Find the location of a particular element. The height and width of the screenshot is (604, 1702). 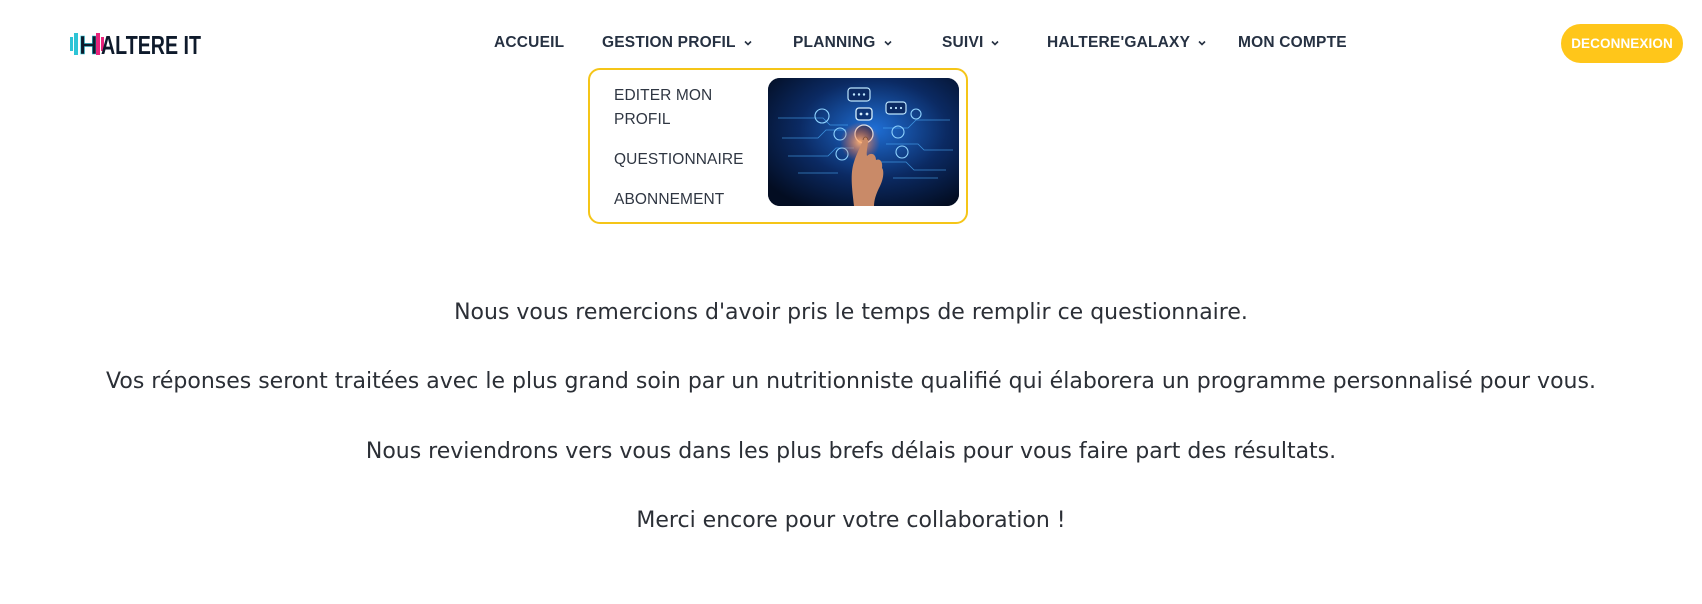

nav-item-planning: PLANNING is located at coordinates (843, 43).